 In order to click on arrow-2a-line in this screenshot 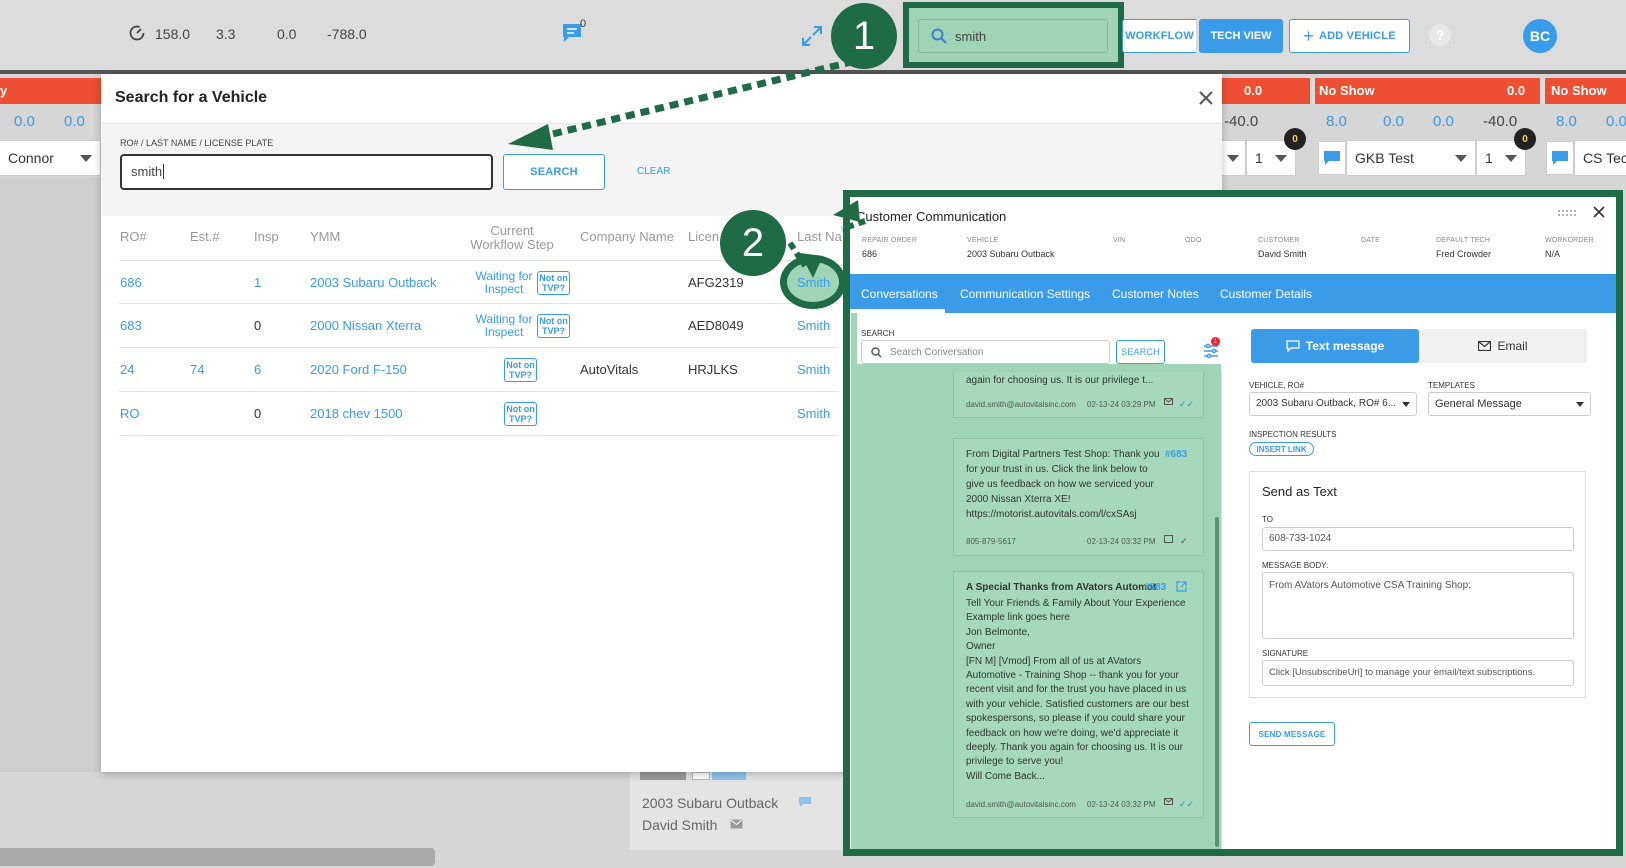, I will do `click(853, 225)`.